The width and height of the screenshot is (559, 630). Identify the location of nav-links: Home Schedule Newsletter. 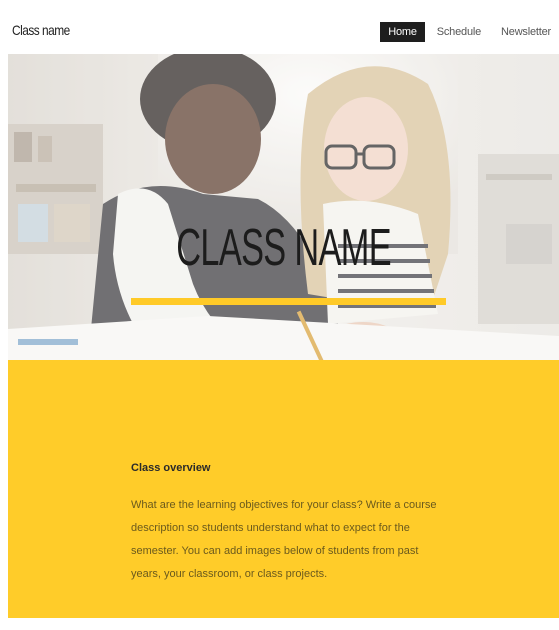
(469, 32).